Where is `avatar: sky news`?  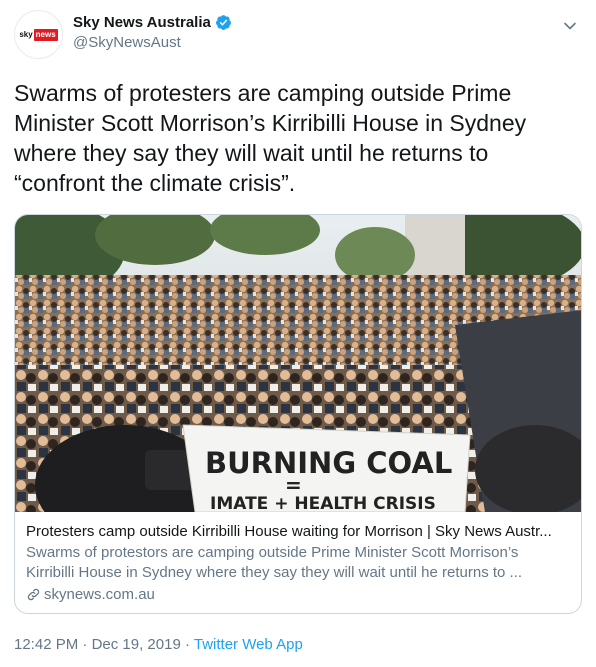 avatar: sky news is located at coordinates (38, 34).